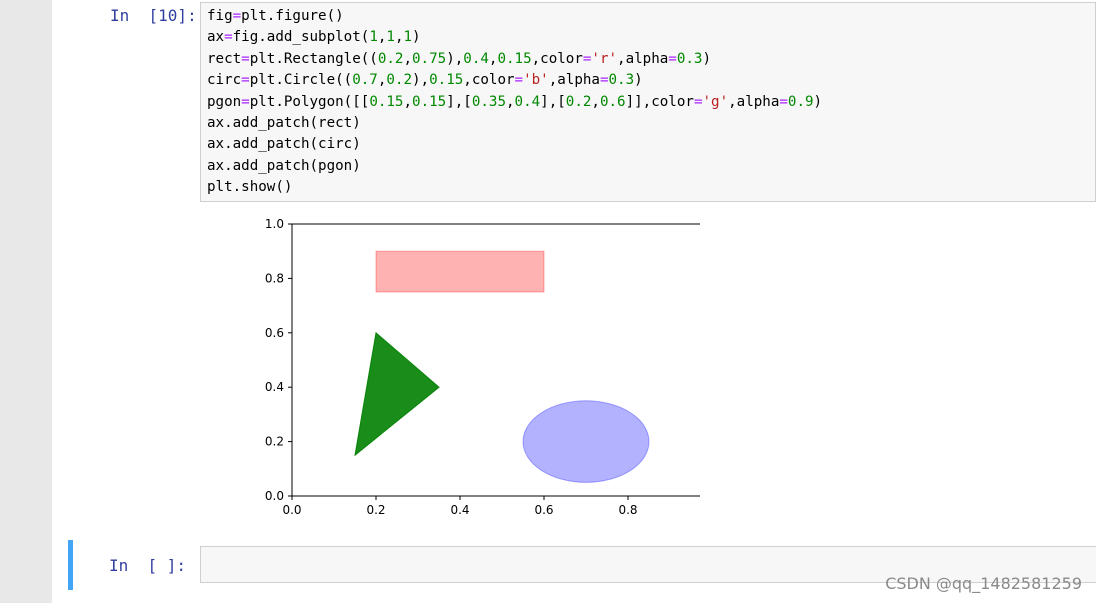  I want to click on code-token: ax.add_patch(circ), so click(284, 144).